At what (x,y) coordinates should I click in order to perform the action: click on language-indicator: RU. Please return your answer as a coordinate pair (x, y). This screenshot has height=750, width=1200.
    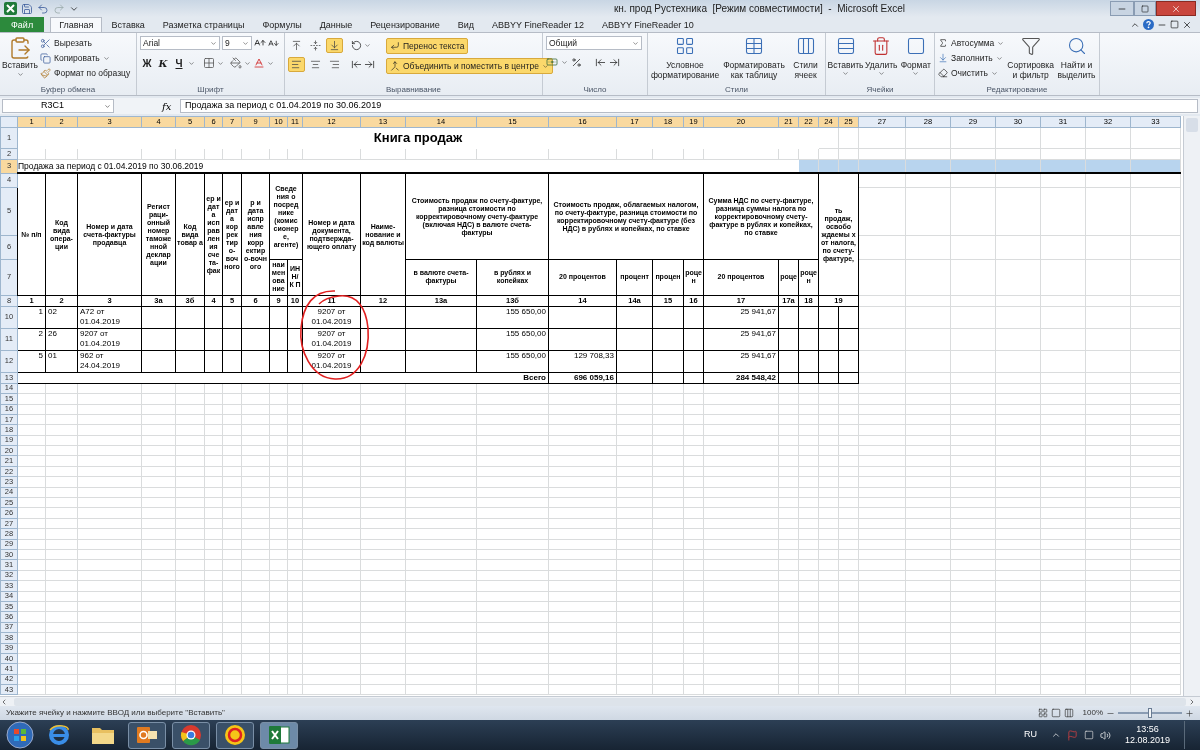
    Looking at the image, I should click on (1030, 735).